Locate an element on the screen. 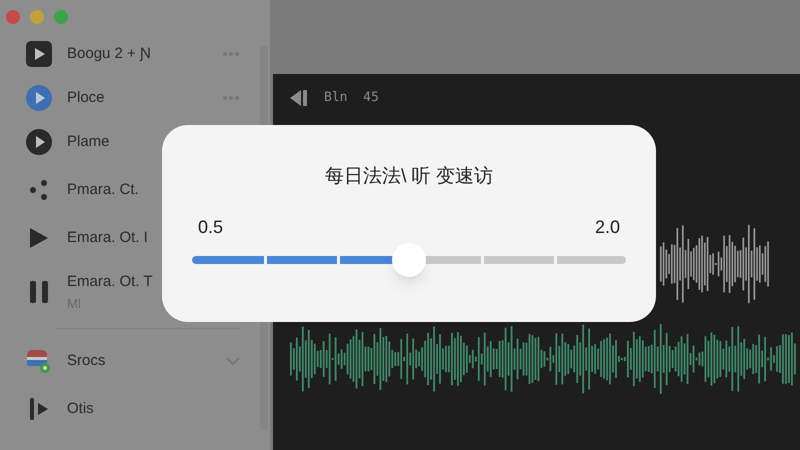 This screenshot has width=800, height=450. sidebar-item: Boogu 2 + Ɲ is located at coordinates (132, 54).